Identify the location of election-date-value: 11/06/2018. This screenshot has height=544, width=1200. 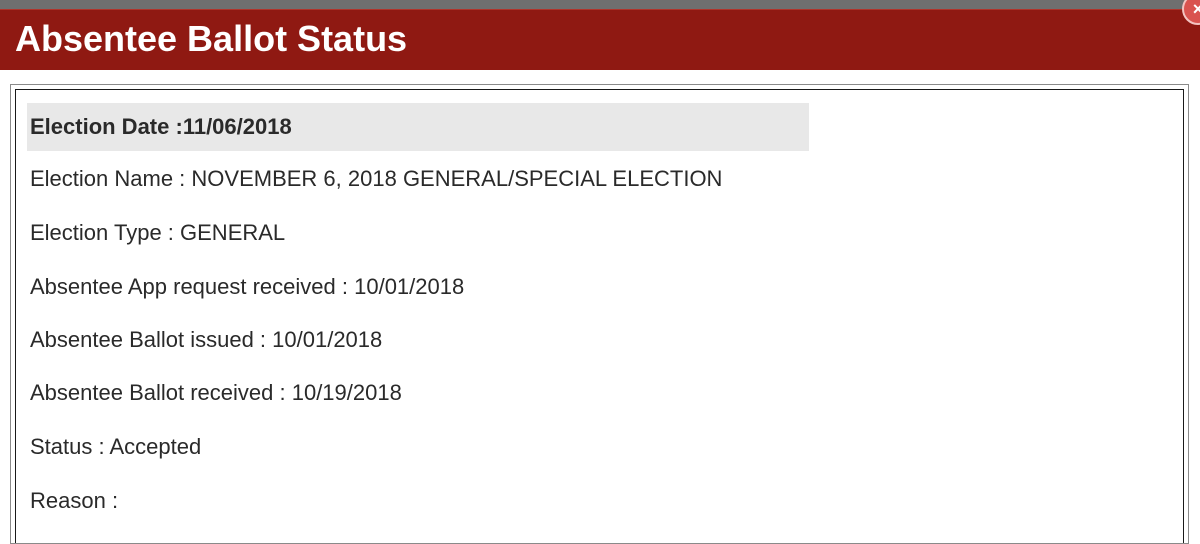
(237, 126).